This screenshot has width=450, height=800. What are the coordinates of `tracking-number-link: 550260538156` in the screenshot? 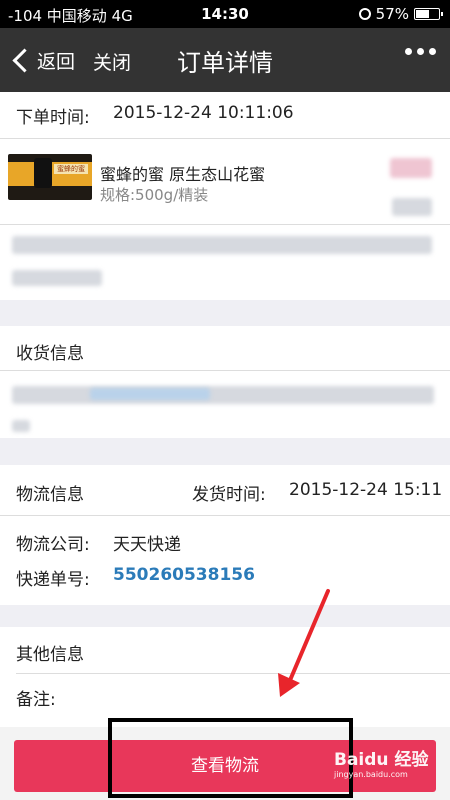 It's located at (184, 575).